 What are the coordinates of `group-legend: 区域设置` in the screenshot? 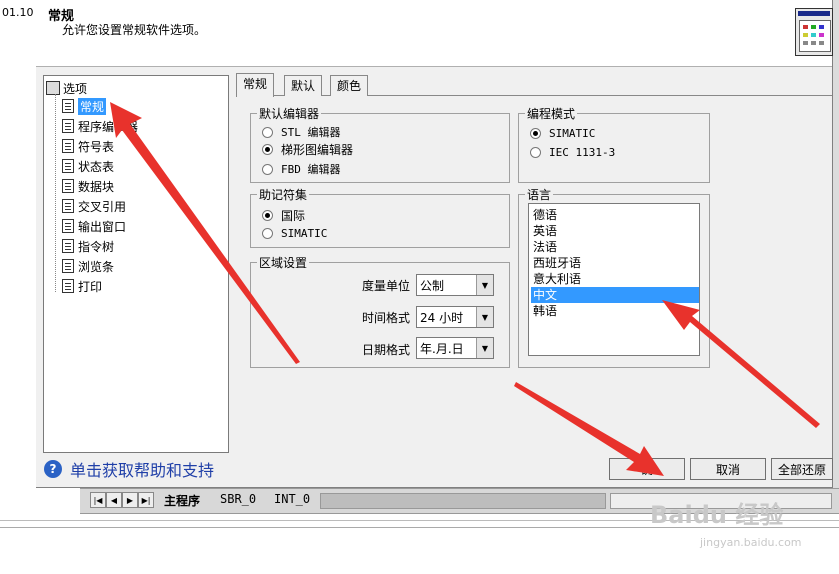 It's located at (283, 262).